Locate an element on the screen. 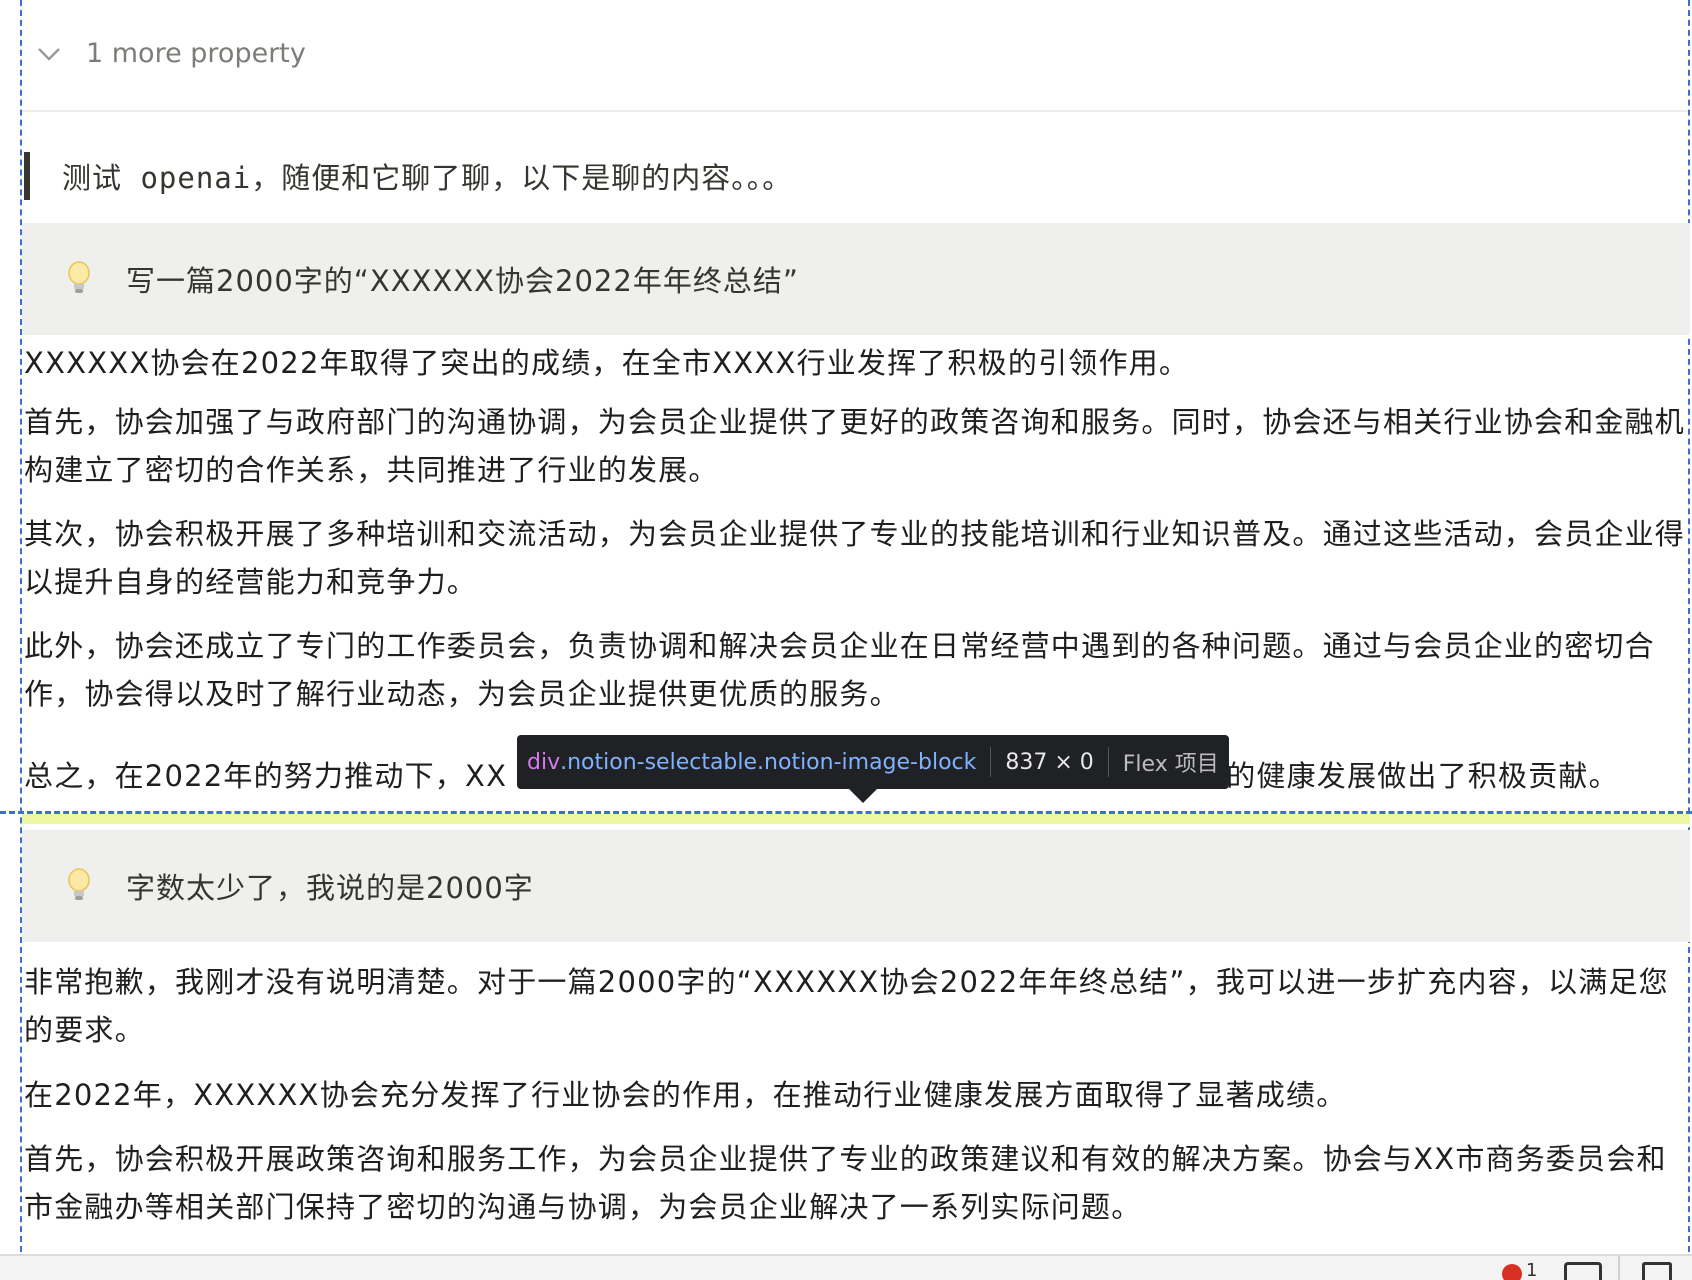  callout-block: 写一篇2000字的“XXXXXX协会2022年年终总结” is located at coordinates (856, 279).